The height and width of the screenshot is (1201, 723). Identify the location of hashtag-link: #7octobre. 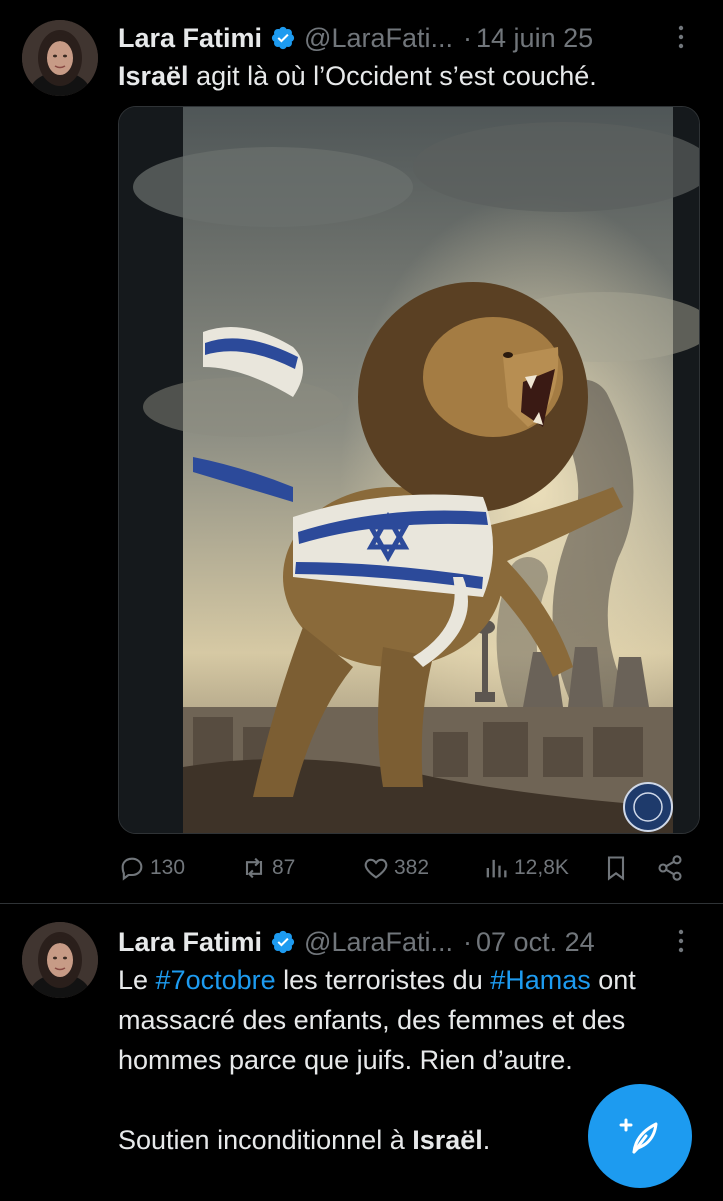
(216, 980).